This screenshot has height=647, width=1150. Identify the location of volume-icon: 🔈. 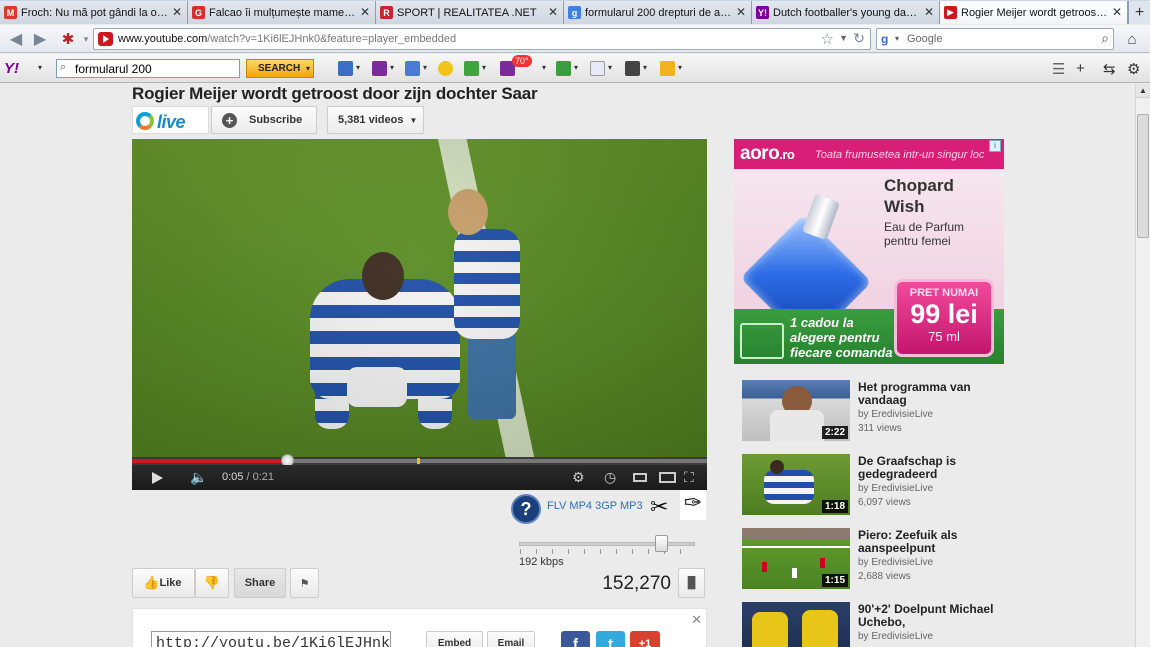
(198, 477).